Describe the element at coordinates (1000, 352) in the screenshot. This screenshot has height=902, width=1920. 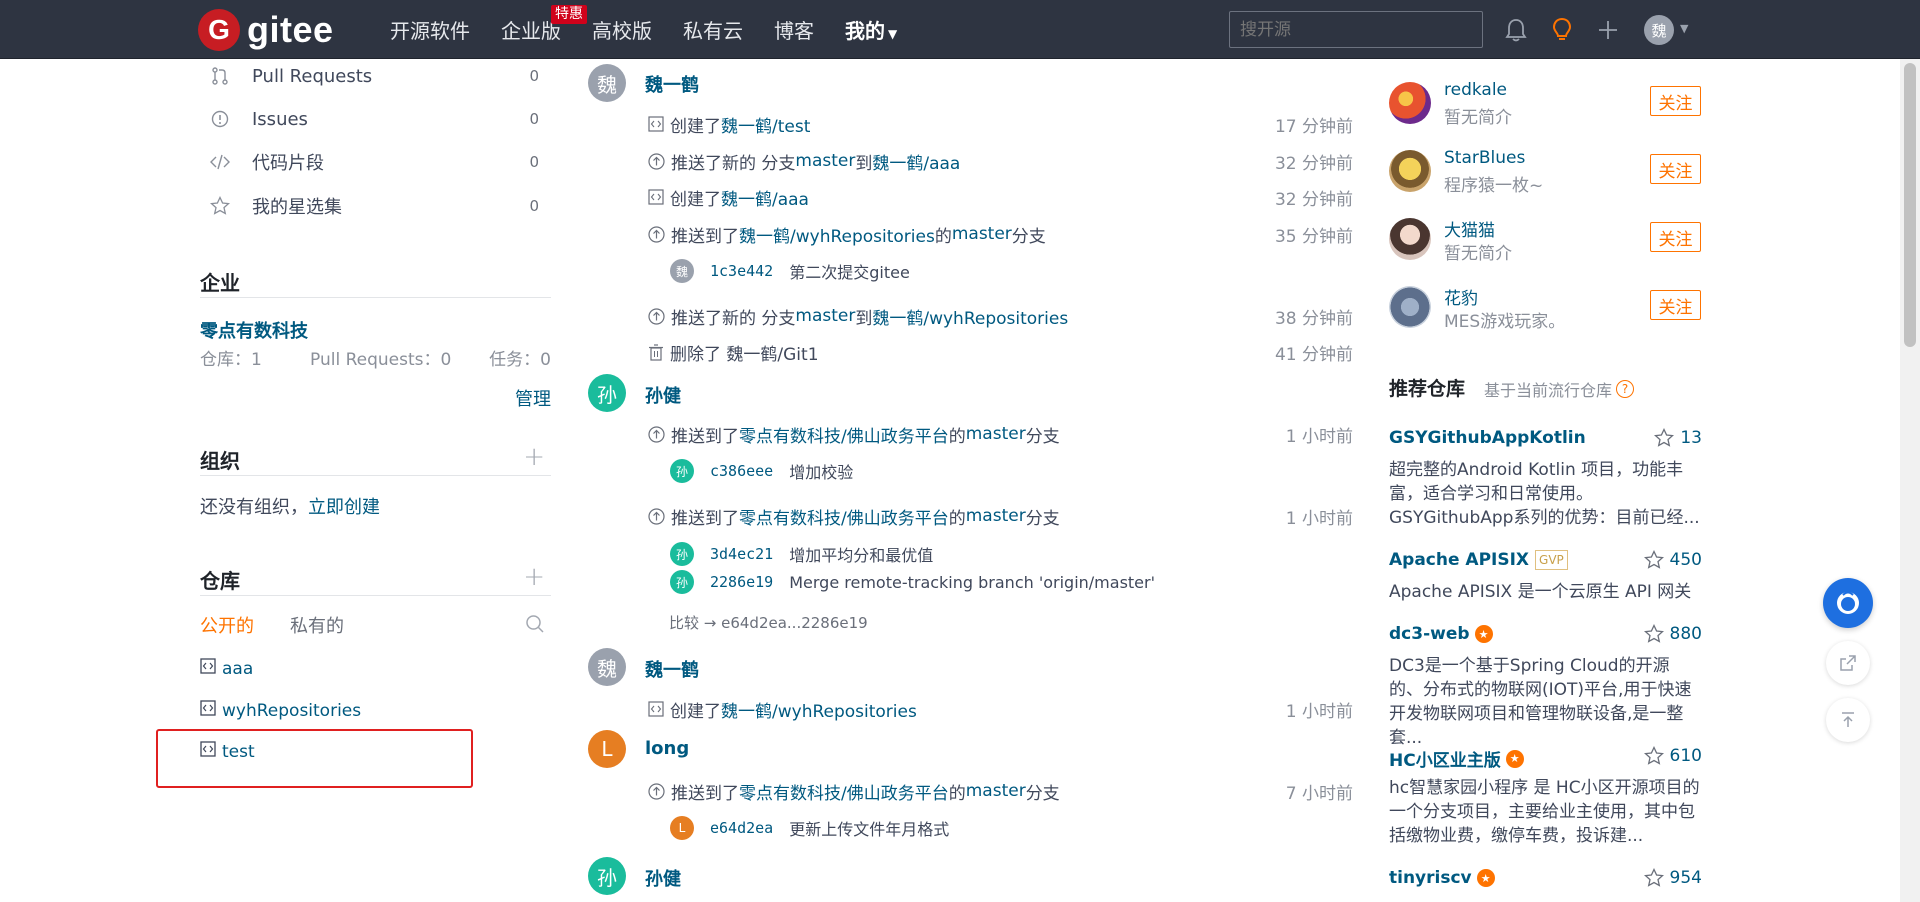
I see `feed-event: 删除了 魏一鹤/Git1 41 分钟前` at that location.